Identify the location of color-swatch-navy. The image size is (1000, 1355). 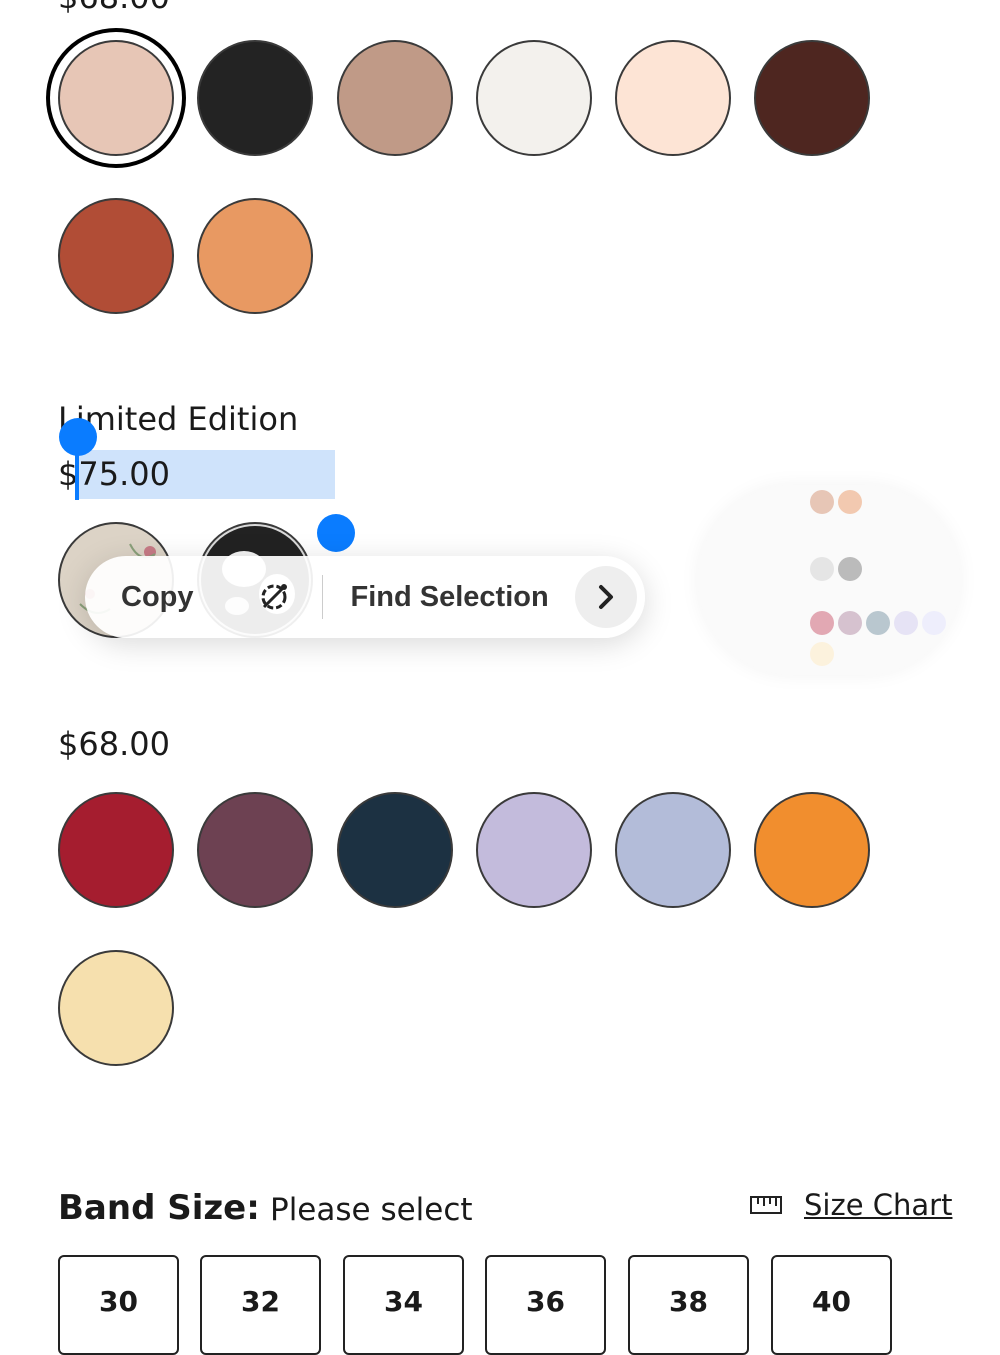
(395, 850).